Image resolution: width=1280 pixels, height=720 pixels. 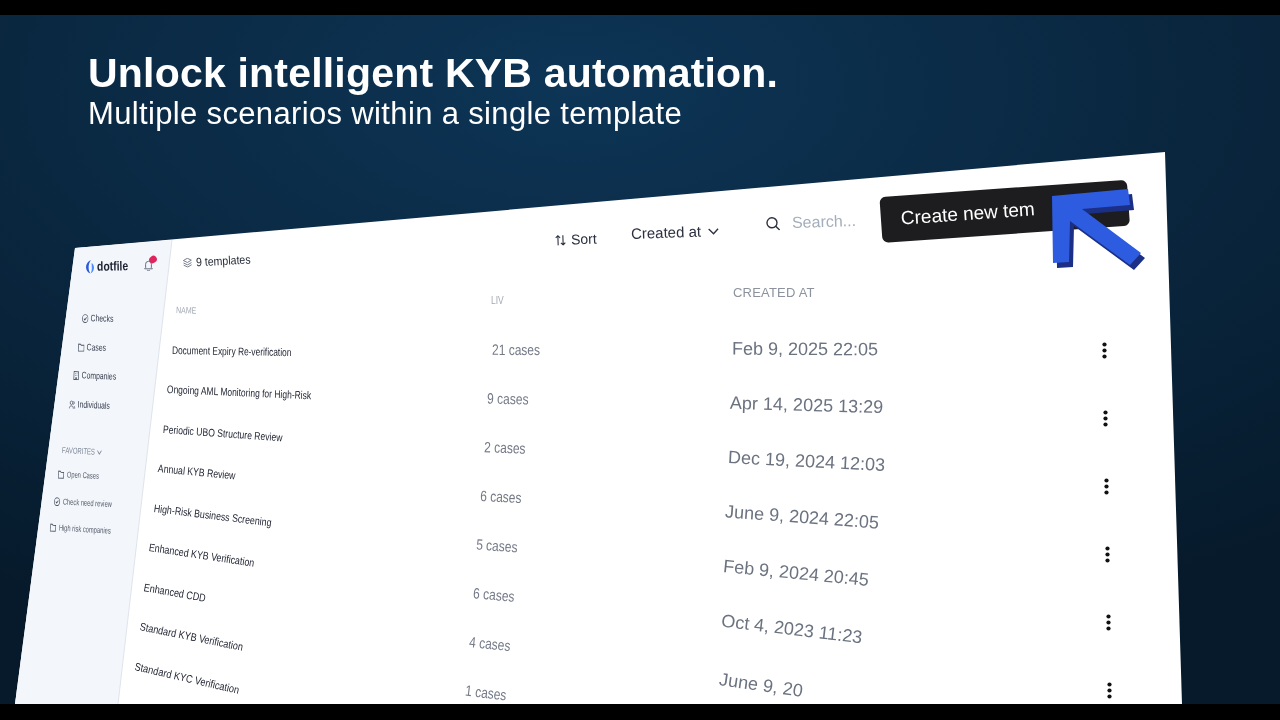 What do you see at coordinates (95, 376) in the screenshot?
I see `nav-item: Companies` at bounding box center [95, 376].